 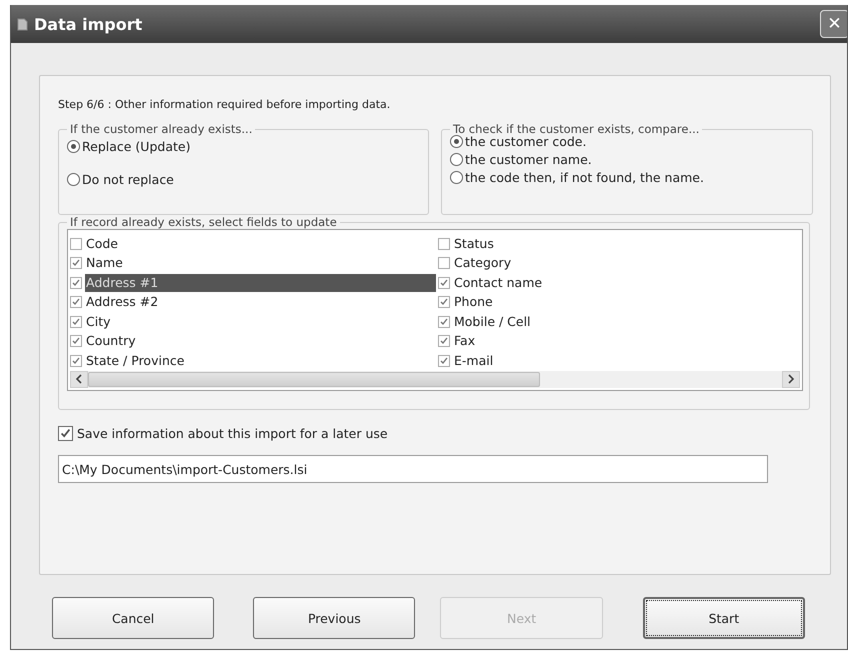 I want to click on path-field: C:\My Documents\import-Customers.lsi, so click(x=413, y=469).